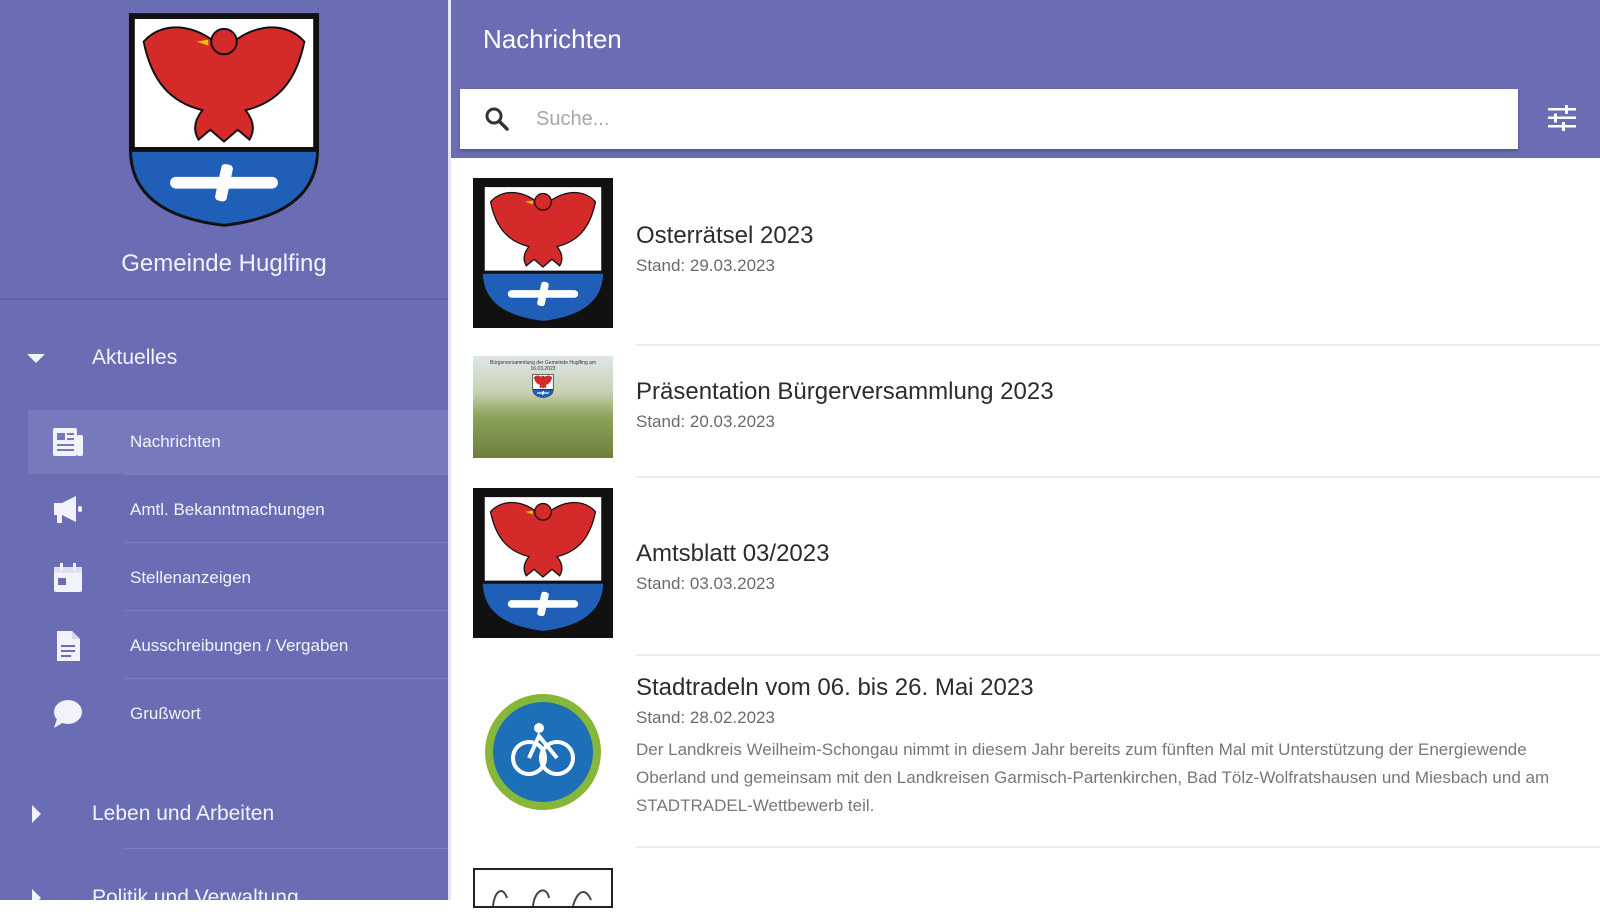 This screenshot has width=1600, height=914. What do you see at coordinates (165, 713) in the screenshot?
I see `sidebar-item-label: Grußwort` at bounding box center [165, 713].